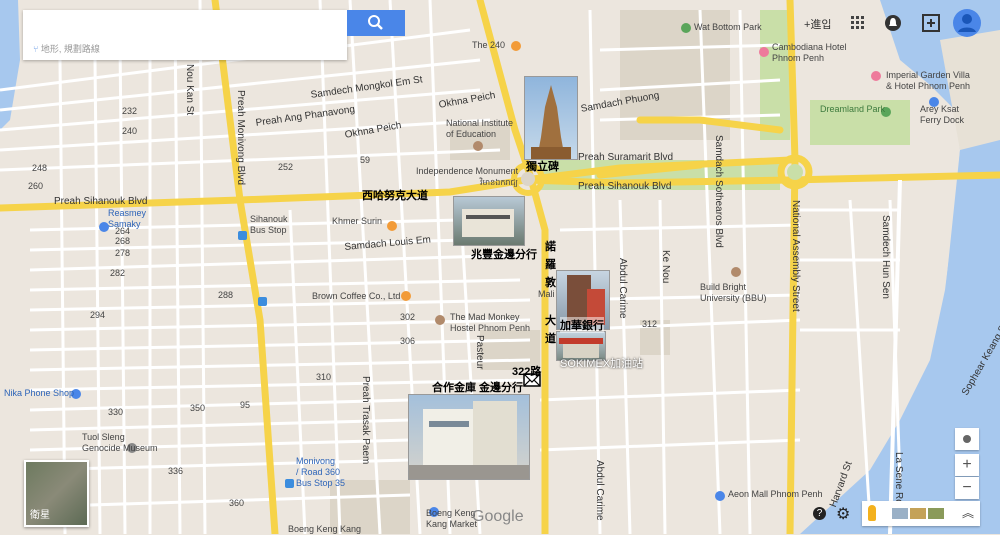 This screenshot has height=535, width=1000. What do you see at coordinates (408, 317) in the screenshot?
I see `street-302: 302` at bounding box center [408, 317].